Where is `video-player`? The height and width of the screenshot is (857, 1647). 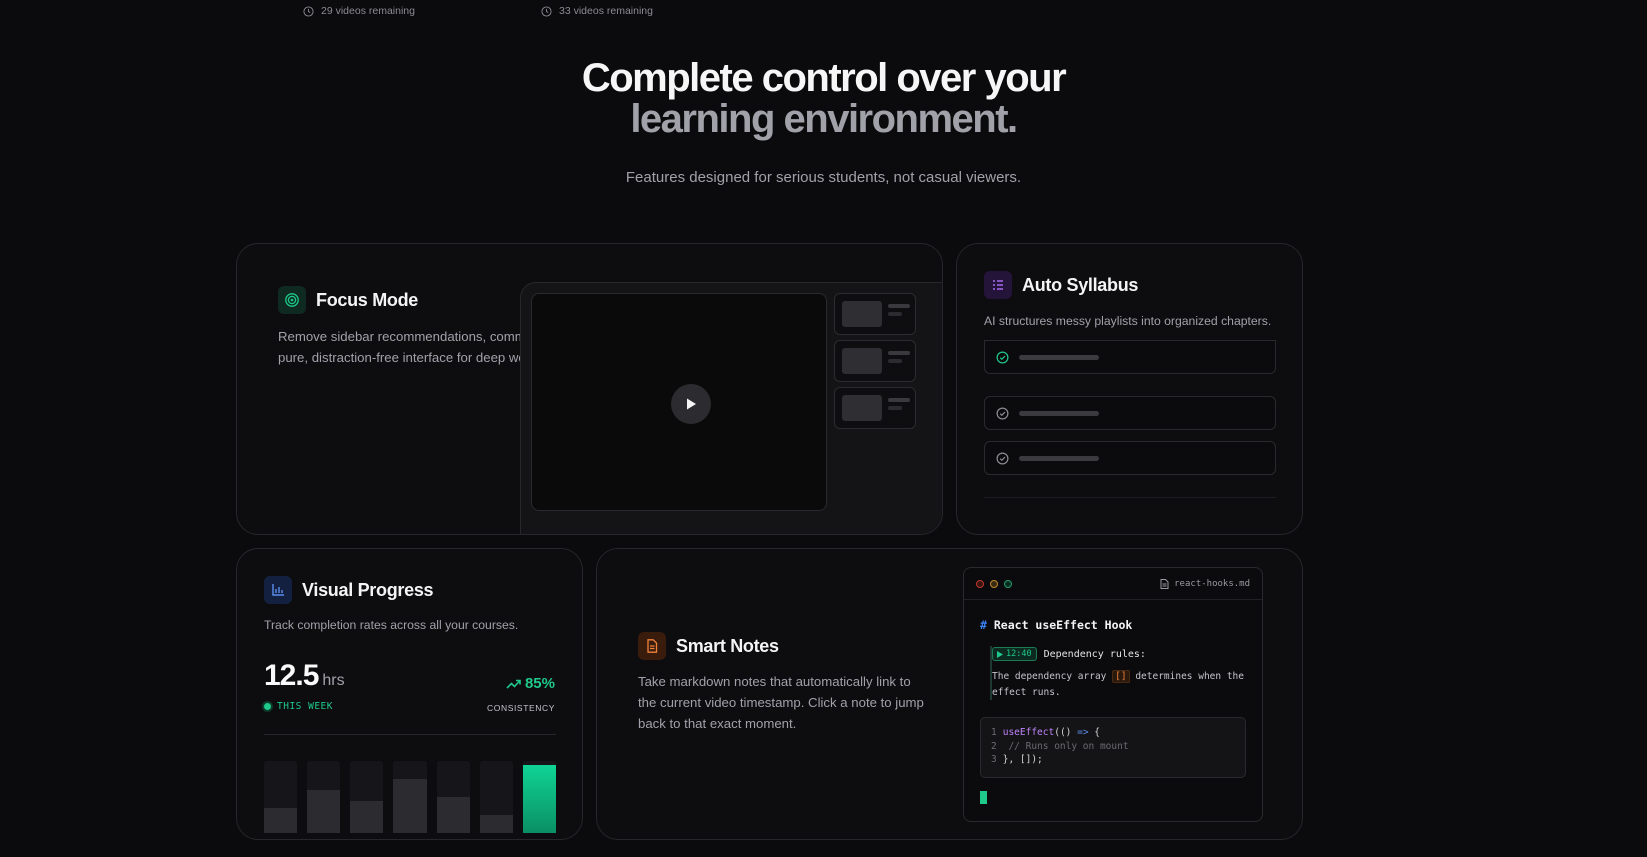
video-player is located at coordinates (679, 402).